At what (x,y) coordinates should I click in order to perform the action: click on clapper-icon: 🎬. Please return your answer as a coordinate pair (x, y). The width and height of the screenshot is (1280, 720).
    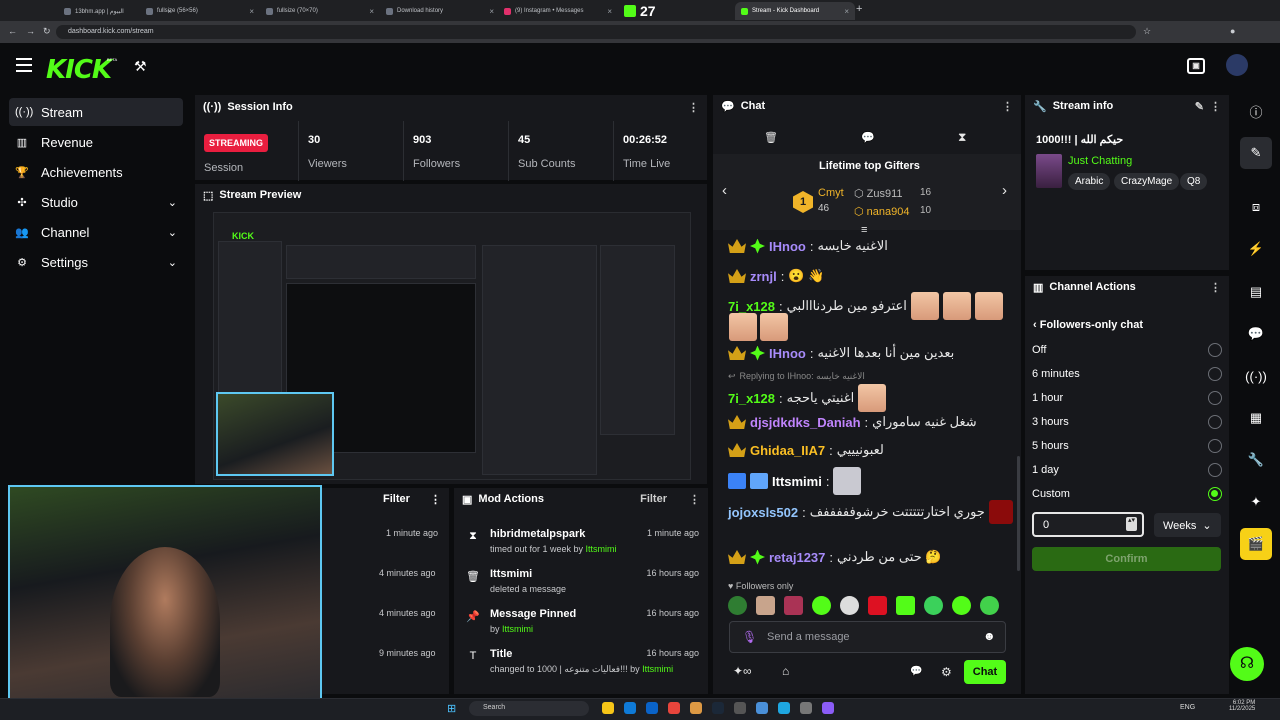
    Looking at the image, I should click on (1256, 544).